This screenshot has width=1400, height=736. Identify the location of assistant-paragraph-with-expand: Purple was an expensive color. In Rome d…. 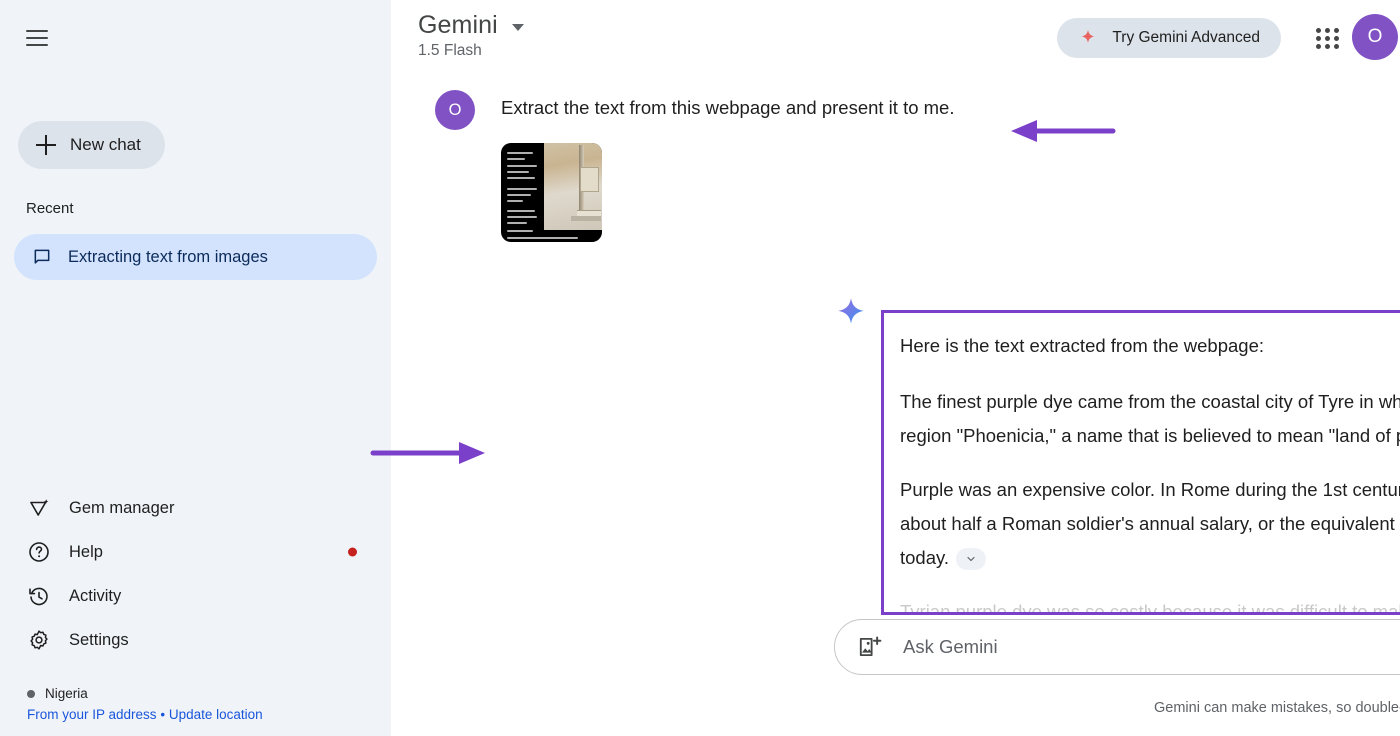
(1150, 524).